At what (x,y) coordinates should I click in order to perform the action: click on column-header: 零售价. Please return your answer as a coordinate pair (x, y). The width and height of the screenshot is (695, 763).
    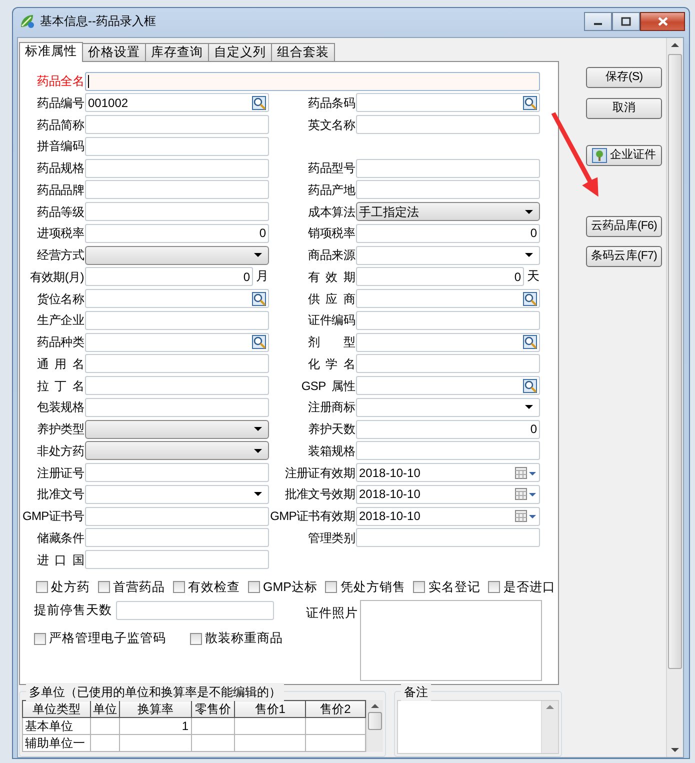
    Looking at the image, I should click on (213, 709).